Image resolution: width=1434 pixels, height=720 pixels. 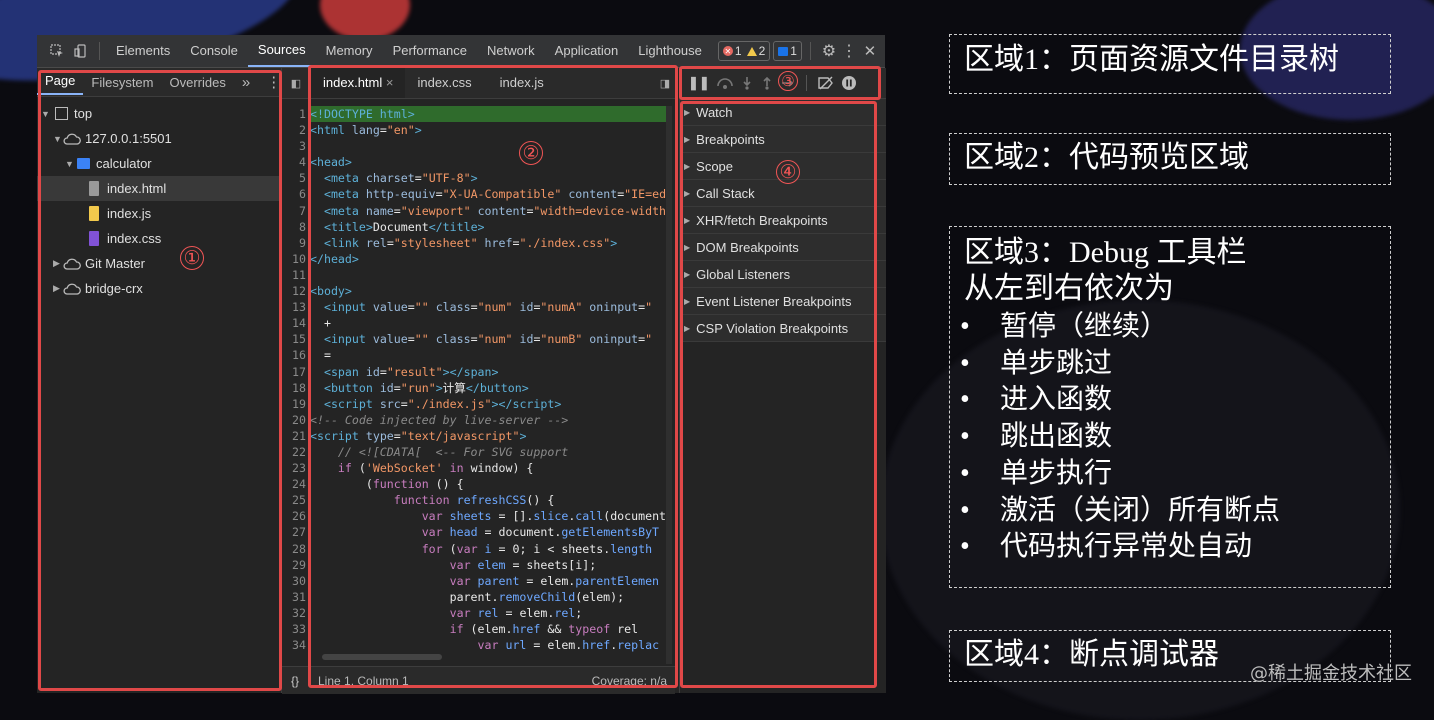 I want to click on message-count: 1, so click(x=793, y=51).